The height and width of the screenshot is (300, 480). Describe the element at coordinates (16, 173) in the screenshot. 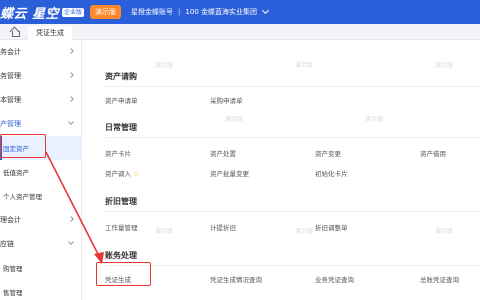

I see `sidebar-item-label: 低值资产` at that location.